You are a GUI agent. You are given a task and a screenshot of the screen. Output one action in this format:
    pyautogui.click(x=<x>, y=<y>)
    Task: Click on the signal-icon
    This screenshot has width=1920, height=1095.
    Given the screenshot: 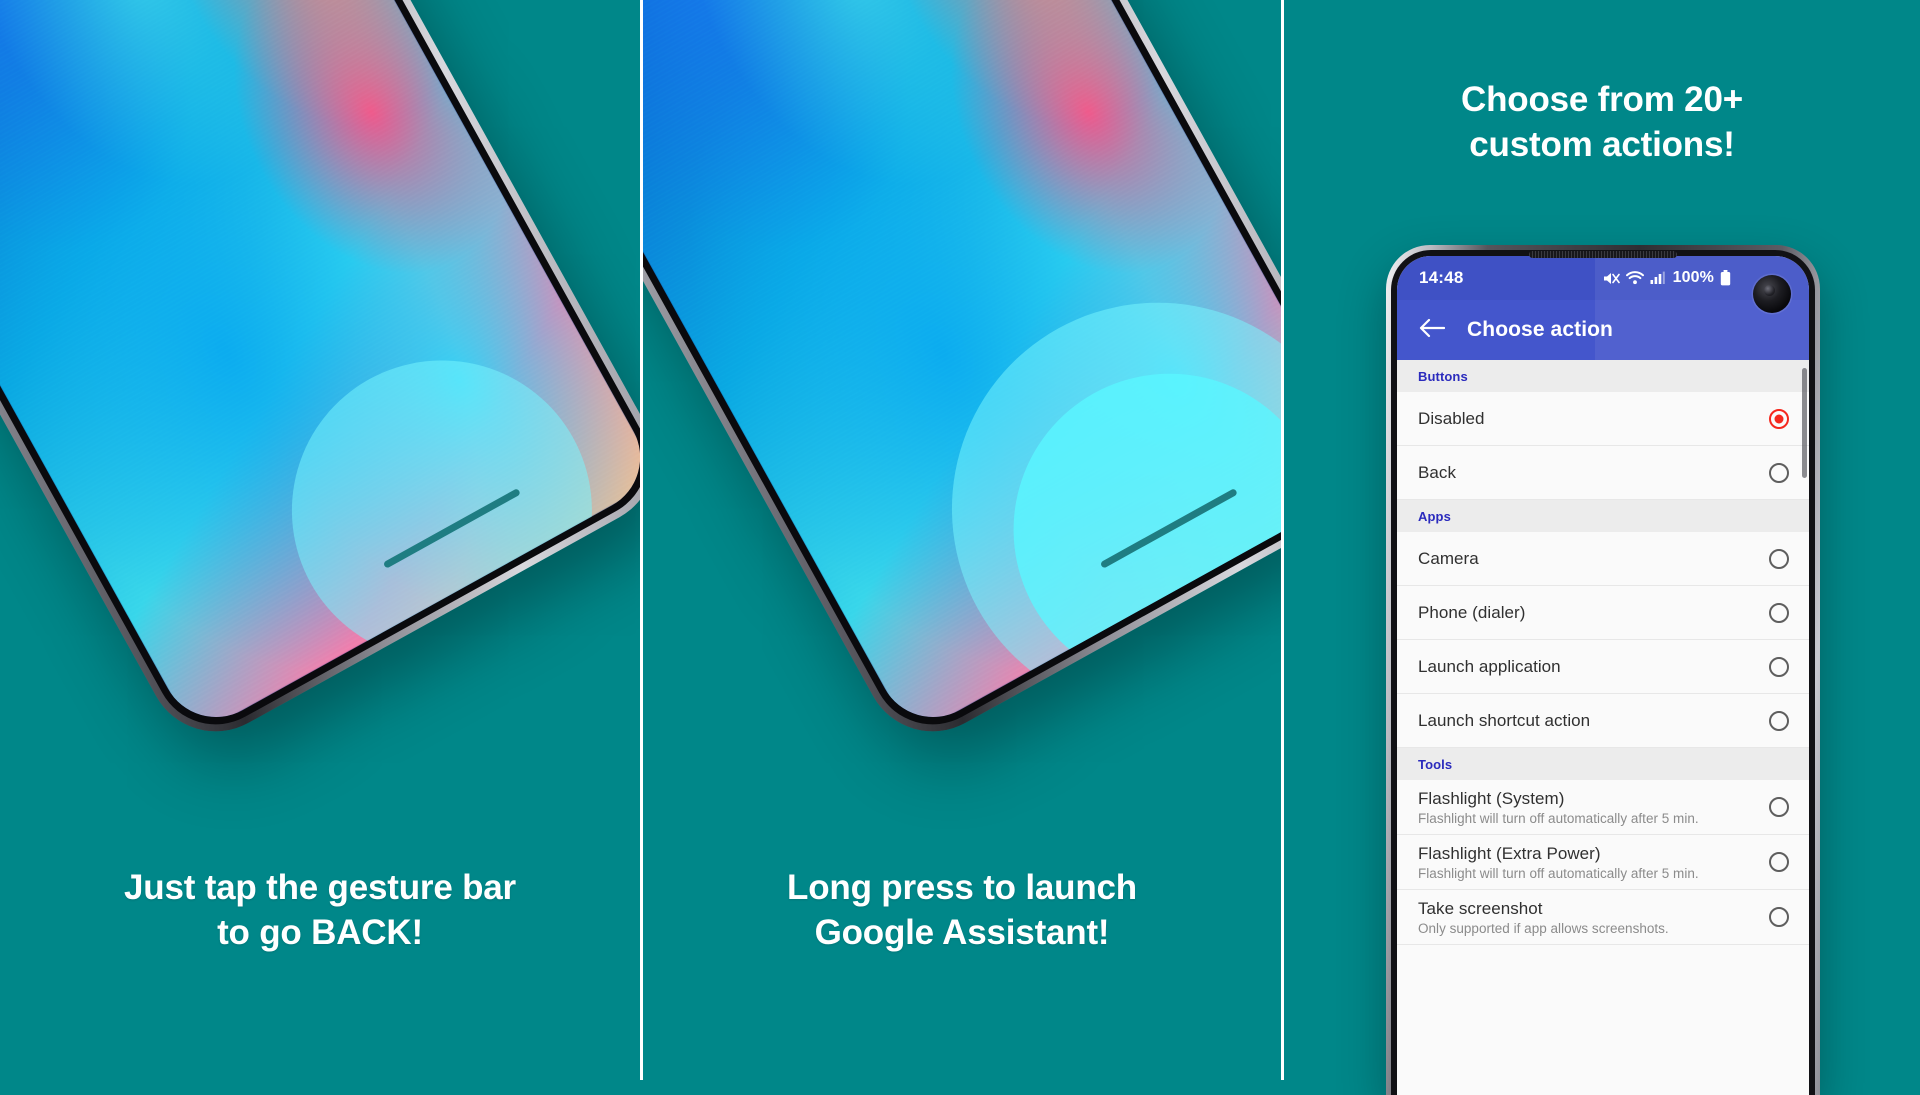 What is the action you would take?
    pyautogui.click(x=1657, y=278)
    